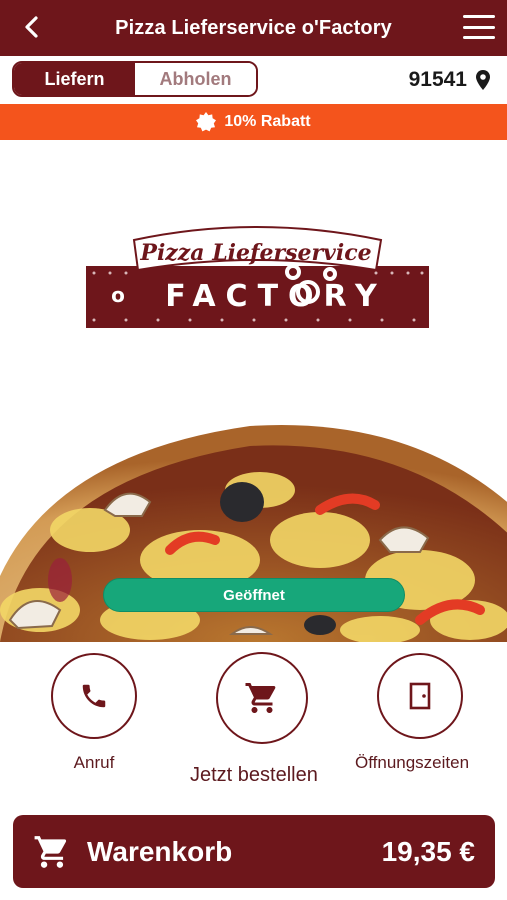 The image size is (507, 900). I want to click on discount-text: 10% Rabatt, so click(267, 121).